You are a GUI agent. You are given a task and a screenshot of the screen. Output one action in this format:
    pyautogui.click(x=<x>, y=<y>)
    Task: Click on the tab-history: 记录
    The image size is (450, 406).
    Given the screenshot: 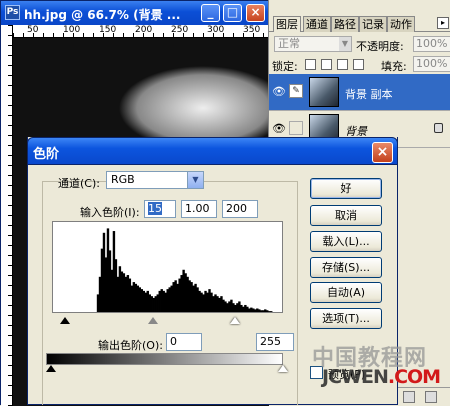 What is the action you would take?
    pyautogui.click(x=373, y=24)
    